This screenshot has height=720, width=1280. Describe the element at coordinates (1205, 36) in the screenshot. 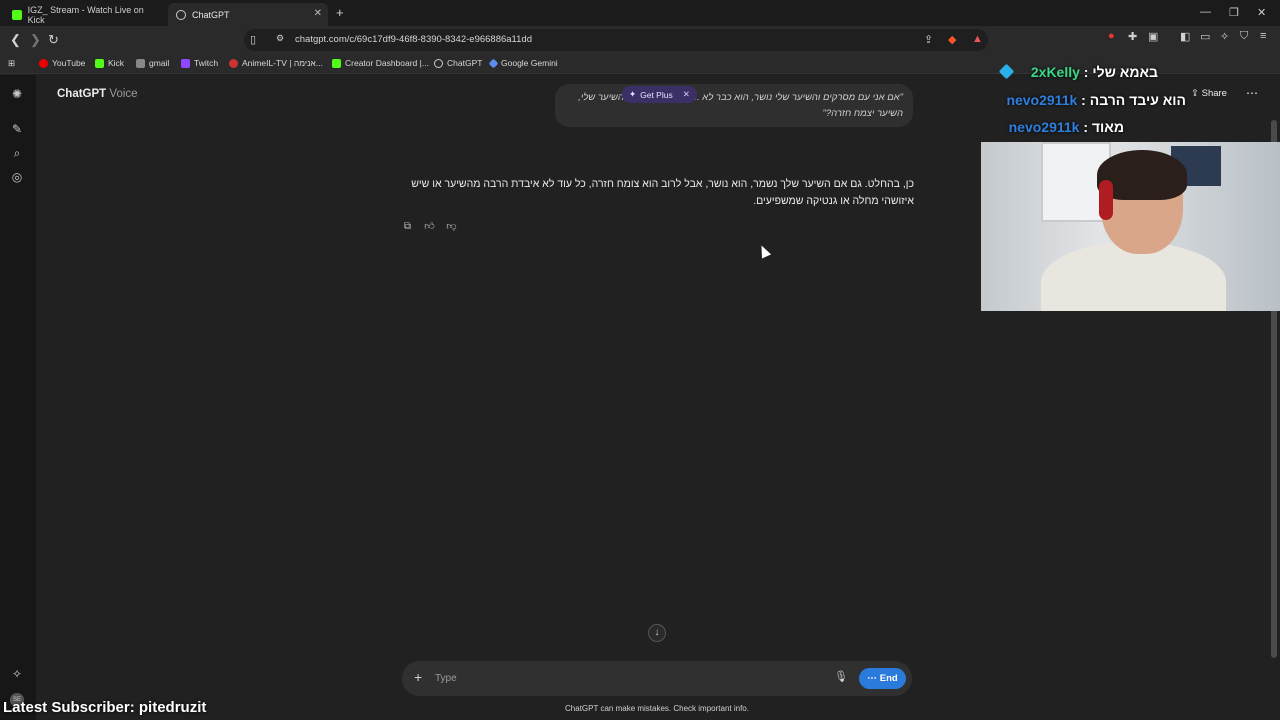

I see `wallet-2-icon: ▭` at that location.